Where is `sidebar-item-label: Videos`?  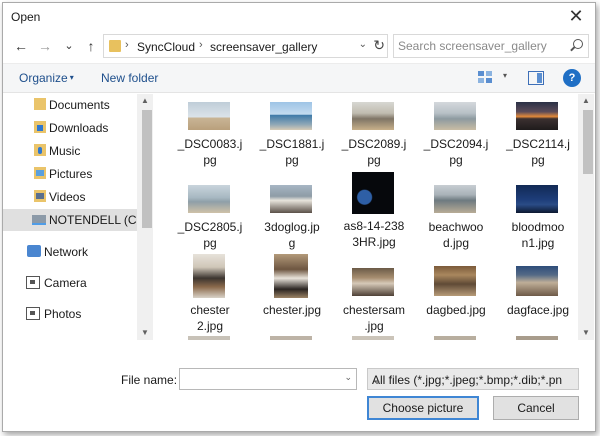
sidebar-item-label: Videos is located at coordinates (67, 197).